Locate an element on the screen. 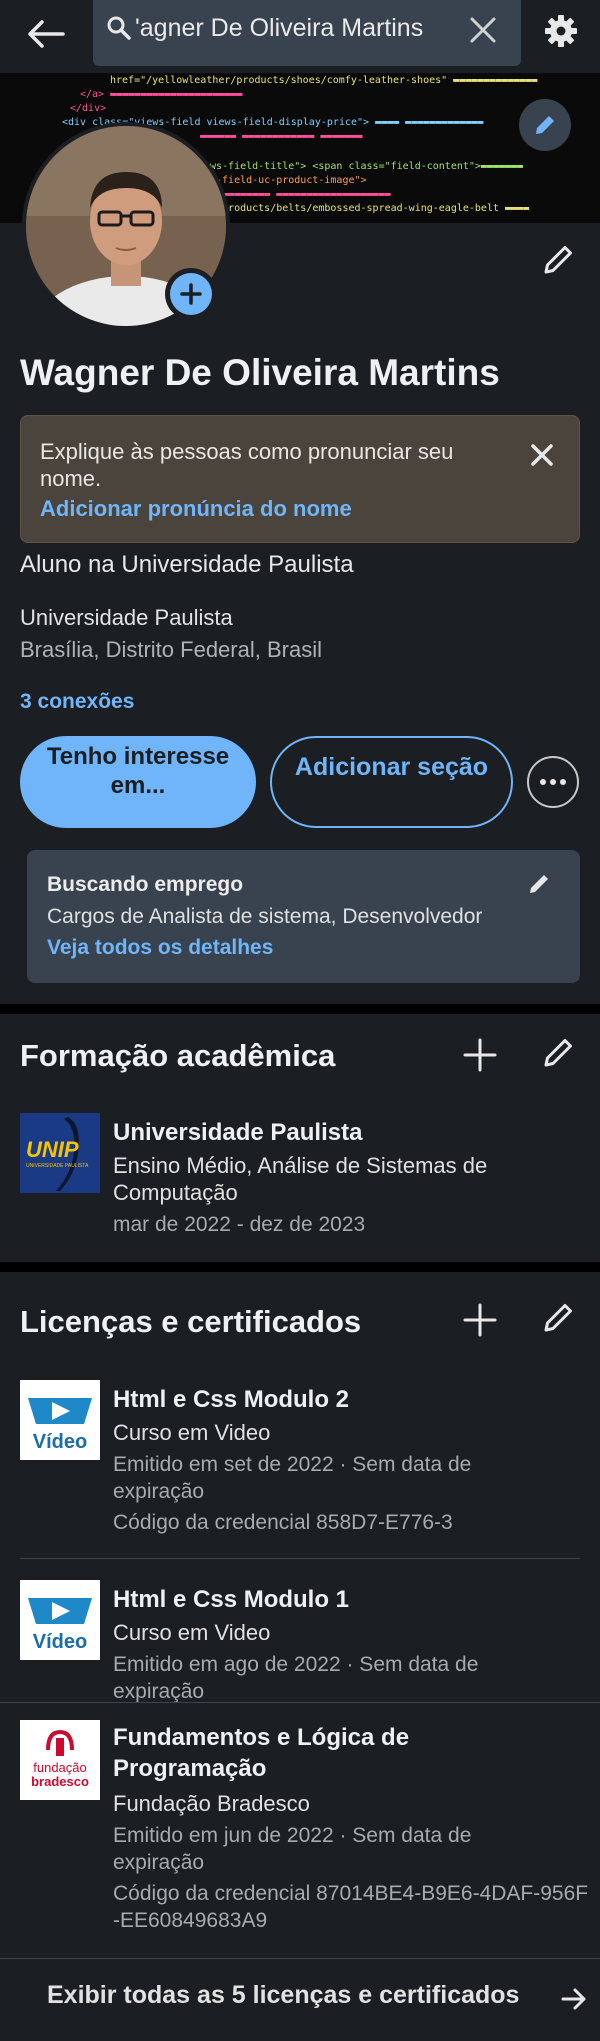  connections-link: 3 conexões is located at coordinates (77, 702).